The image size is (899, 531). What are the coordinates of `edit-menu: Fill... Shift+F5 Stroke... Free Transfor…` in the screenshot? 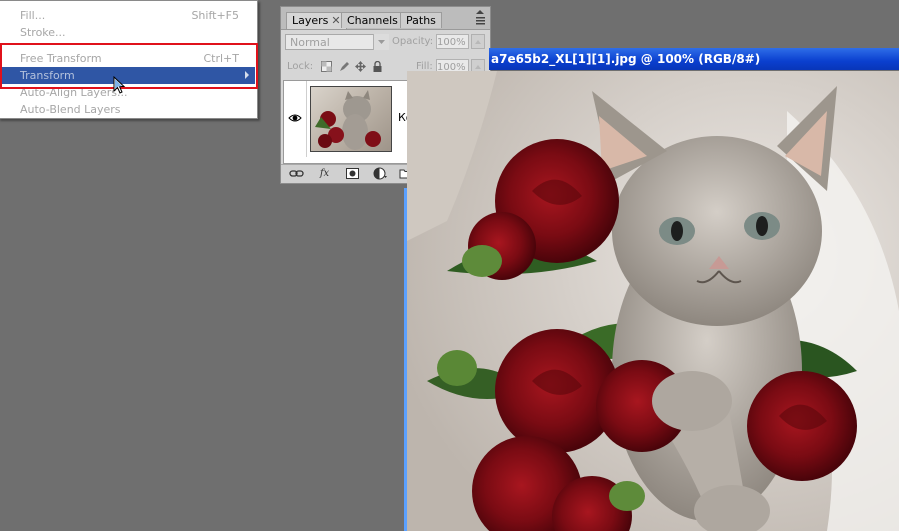 It's located at (129, 59).